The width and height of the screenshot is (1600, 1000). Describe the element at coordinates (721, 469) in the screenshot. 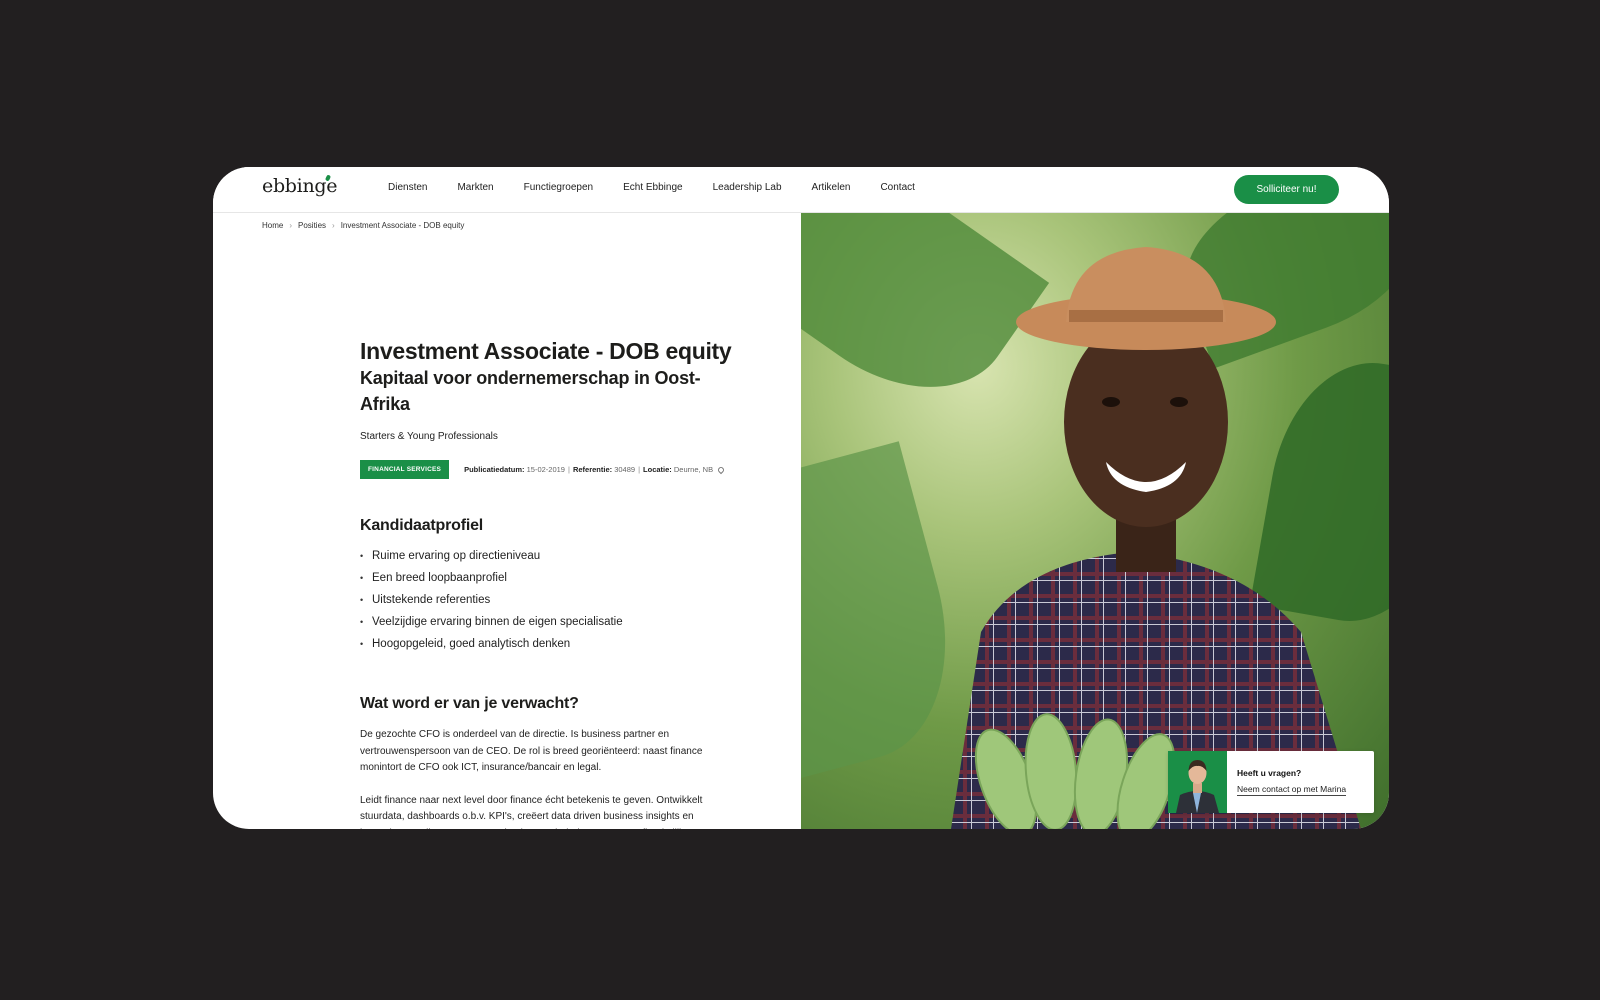

I see `location-pin-icon` at that location.